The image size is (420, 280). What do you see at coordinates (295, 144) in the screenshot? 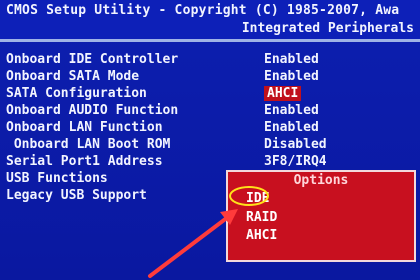
I see `setting-value: Disabled` at bounding box center [295, 144].